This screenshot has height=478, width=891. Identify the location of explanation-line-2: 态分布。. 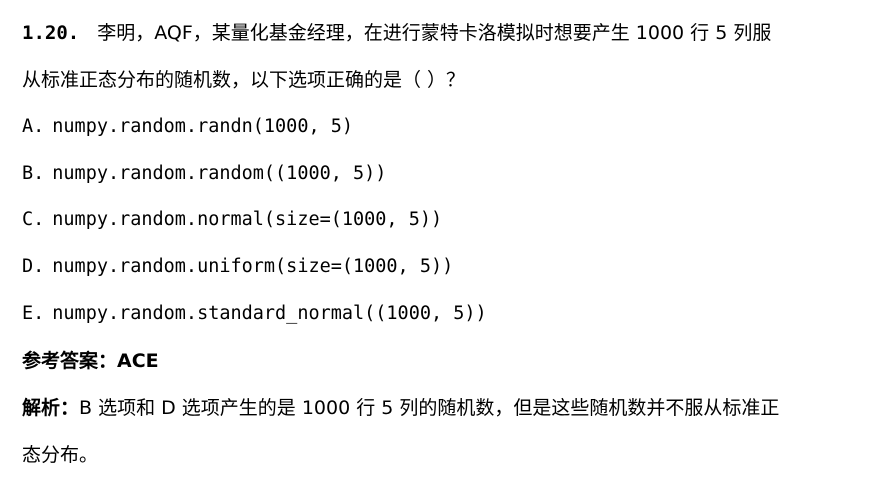
(60, 455).